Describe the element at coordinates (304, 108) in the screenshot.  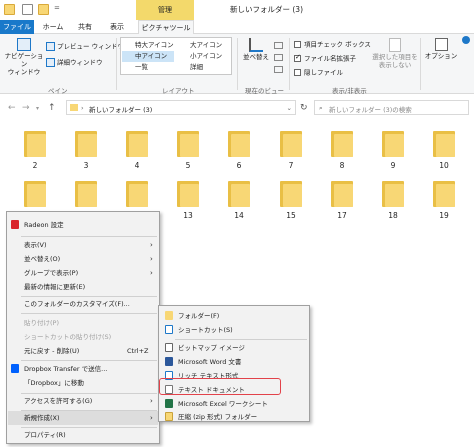
I see `refresh-icon: ↻` at that location.